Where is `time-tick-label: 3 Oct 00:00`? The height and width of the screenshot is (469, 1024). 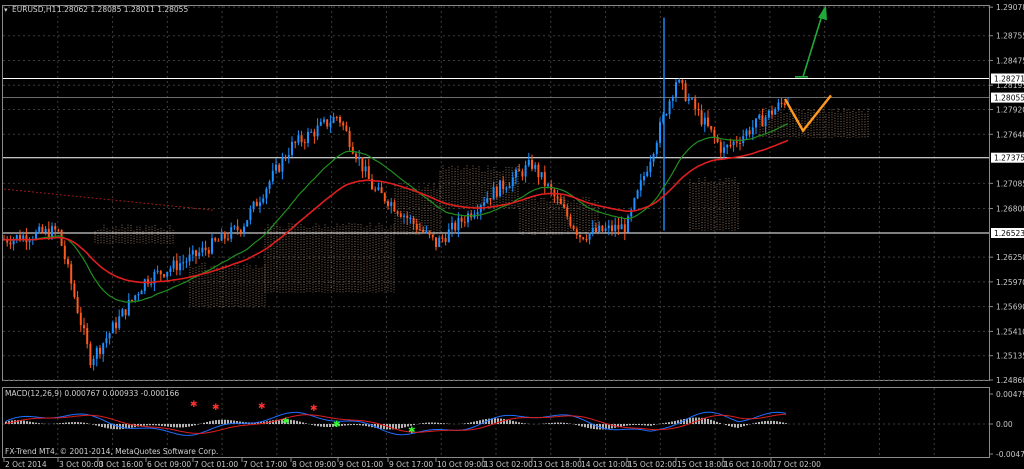 time-tick-label: 3 Oct 00:00 is located at coordinates (81, 464).